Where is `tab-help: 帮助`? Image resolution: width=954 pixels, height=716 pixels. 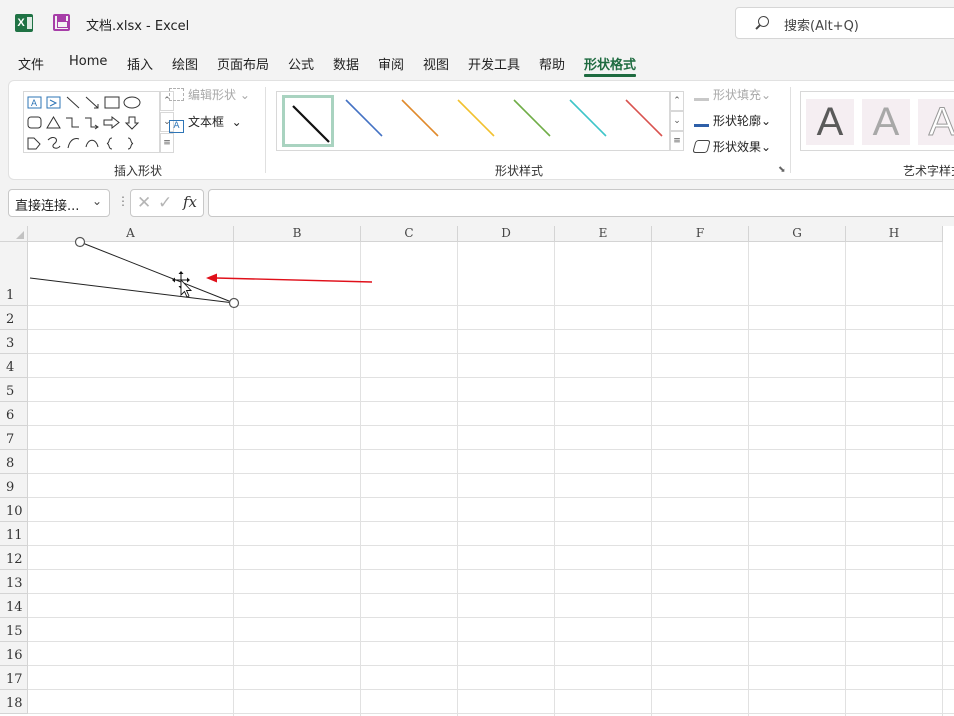
tab-help: 帮助 is located at coordinates (552, 63).